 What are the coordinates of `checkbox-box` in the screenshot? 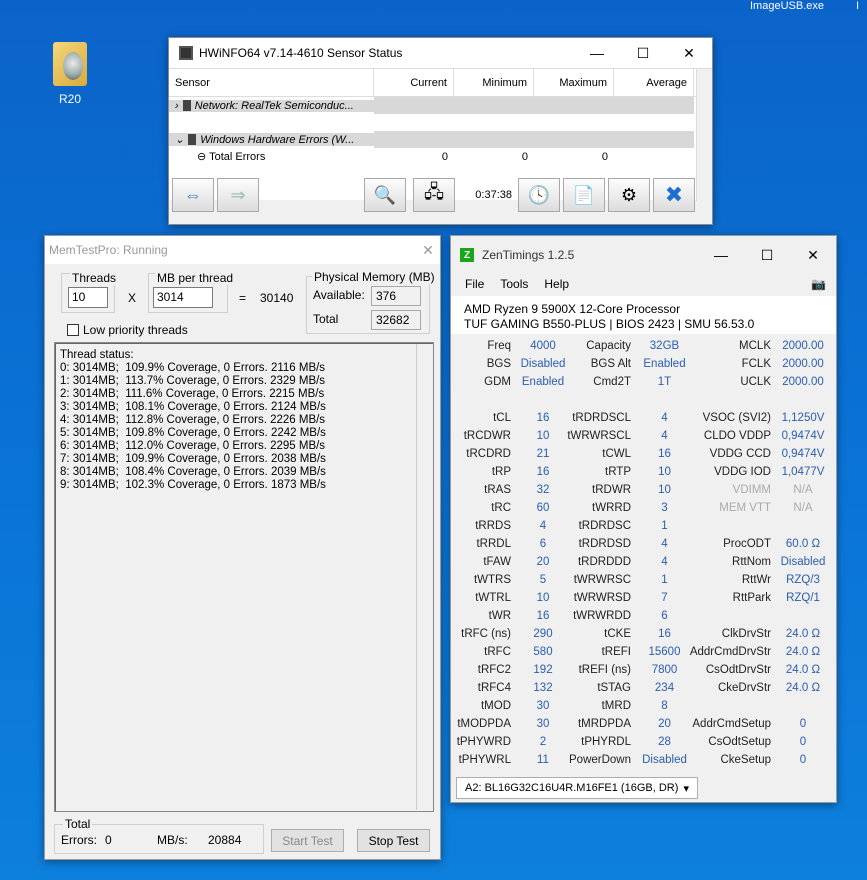 It's located at (73, 330).